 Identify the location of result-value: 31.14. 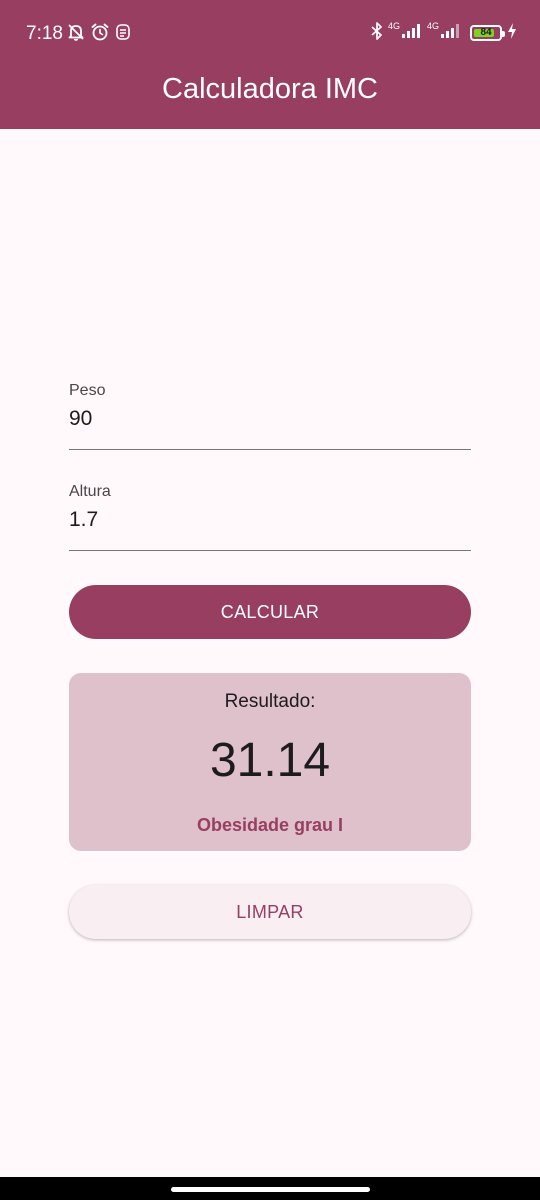
(270, 760).